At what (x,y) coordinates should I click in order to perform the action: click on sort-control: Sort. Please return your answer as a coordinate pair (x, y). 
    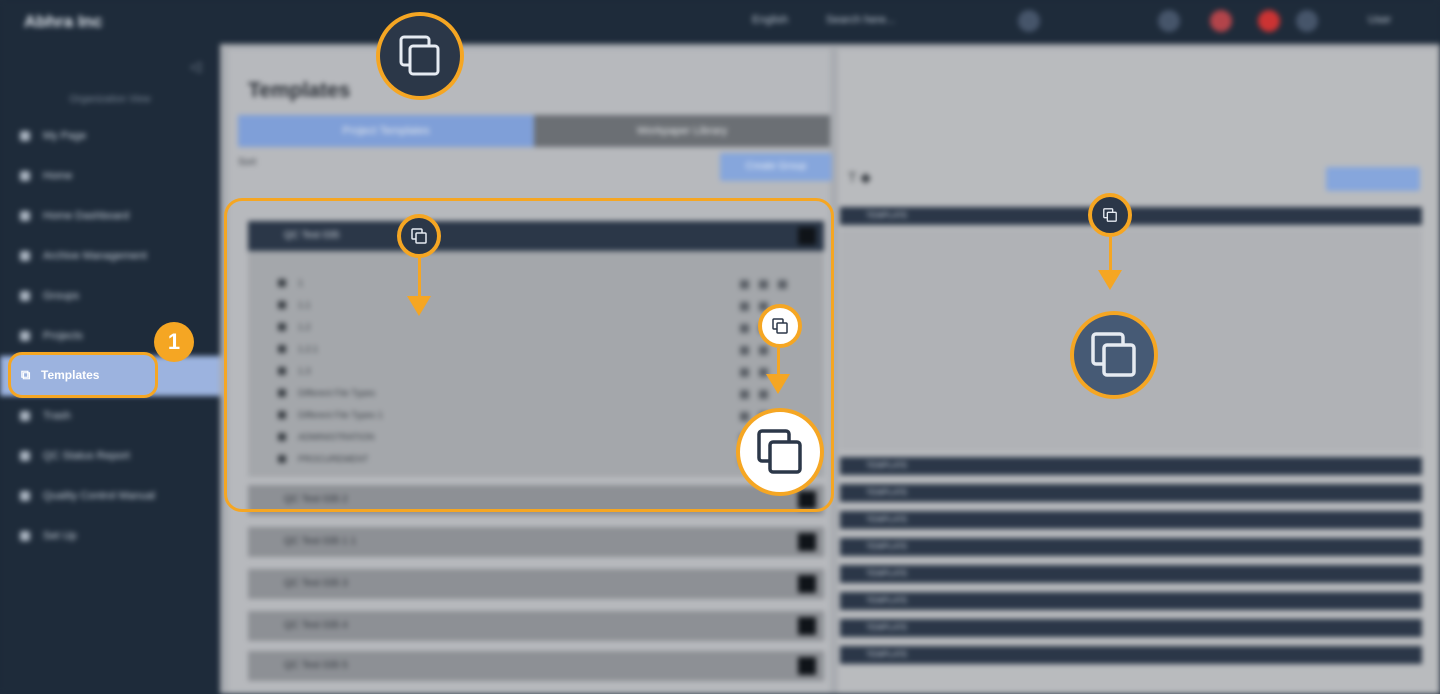
    Looking at the image, I should click on (247, 162).